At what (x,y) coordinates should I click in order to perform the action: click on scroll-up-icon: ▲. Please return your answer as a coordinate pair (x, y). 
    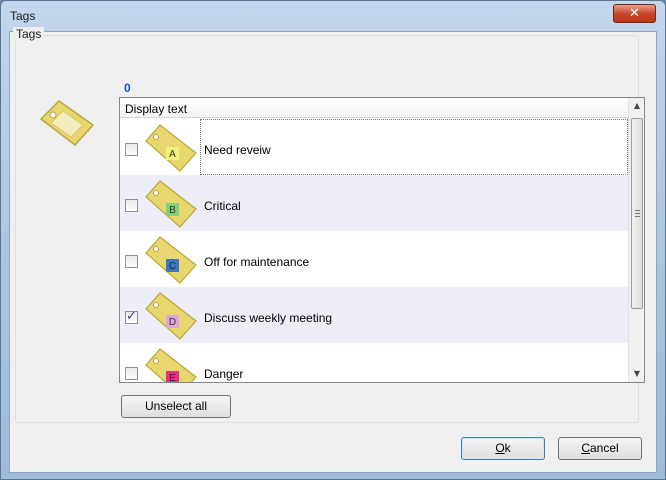
    Looking at the image, I should click on (637, 106).